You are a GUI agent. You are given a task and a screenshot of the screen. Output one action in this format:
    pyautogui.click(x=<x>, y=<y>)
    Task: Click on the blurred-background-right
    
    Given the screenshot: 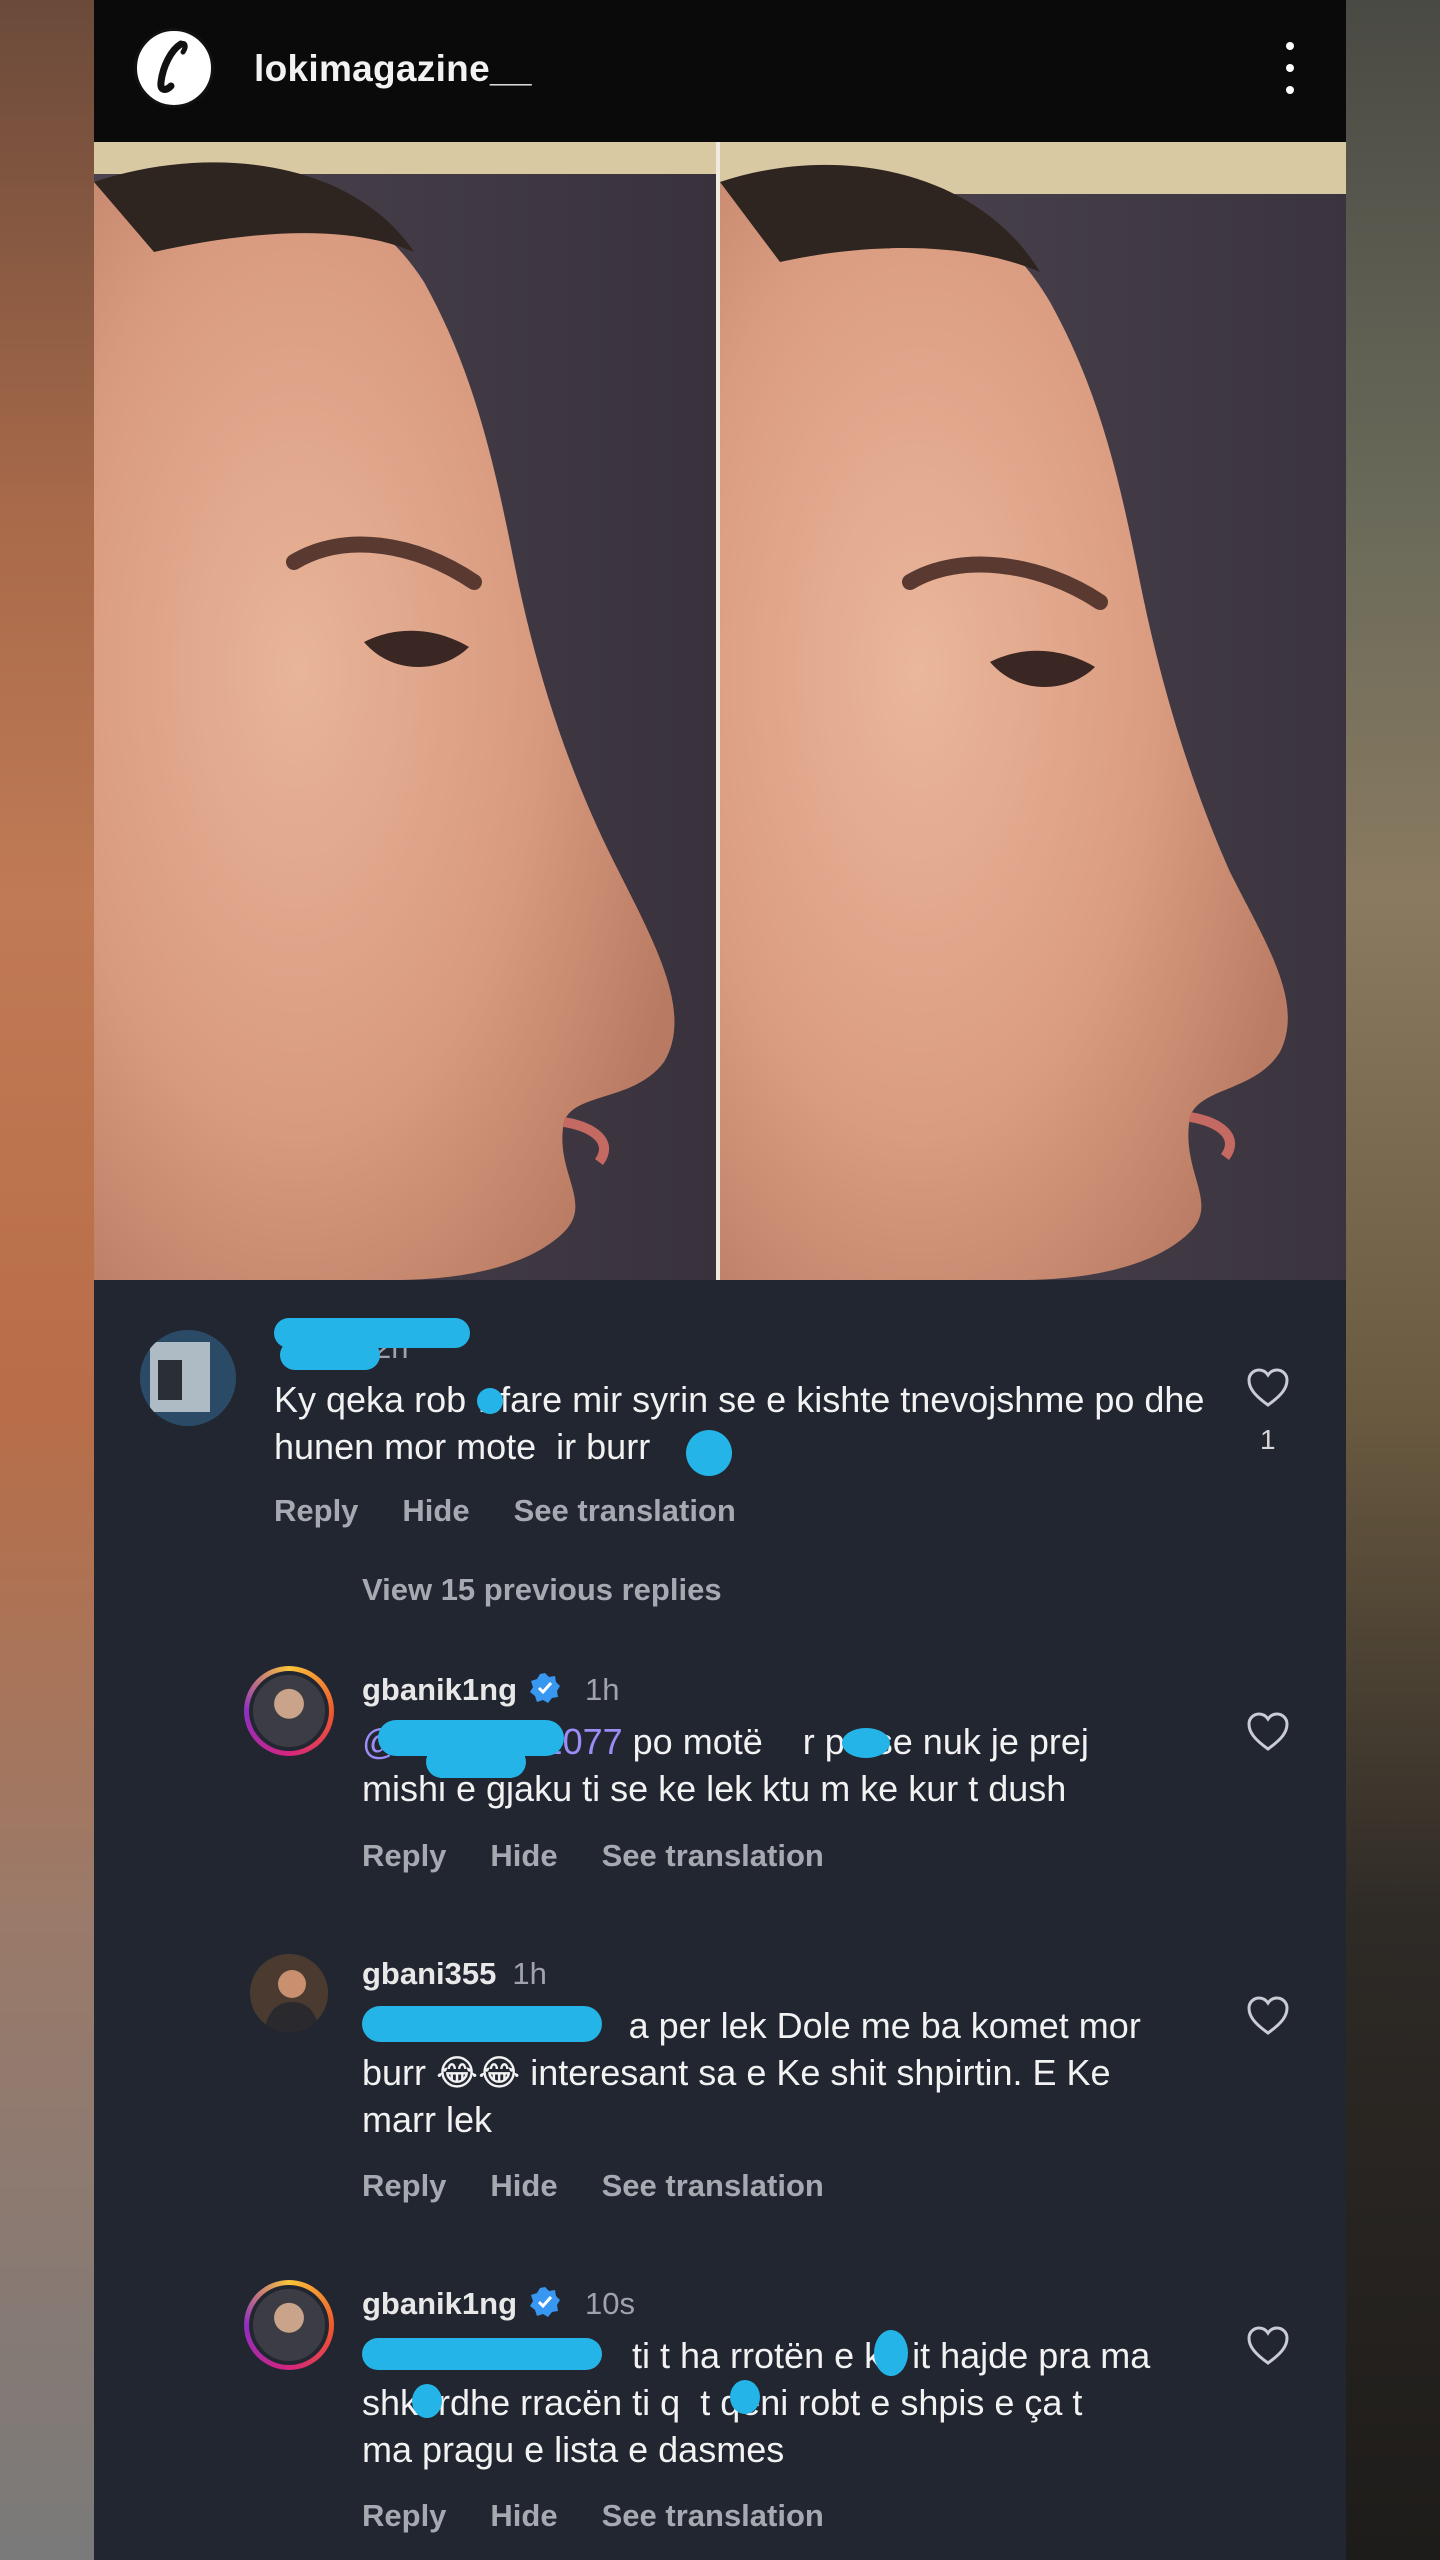 What is the action you would take?
    pyautogui.click(x=1393, y=1280)
    